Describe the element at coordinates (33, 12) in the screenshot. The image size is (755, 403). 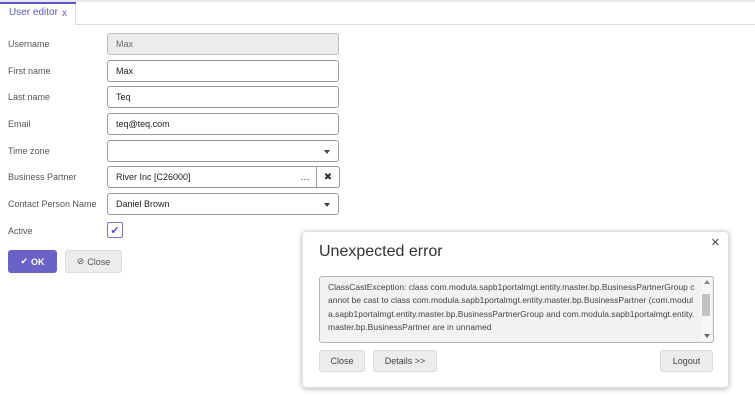
I see `tab-label: User editor` at that location.